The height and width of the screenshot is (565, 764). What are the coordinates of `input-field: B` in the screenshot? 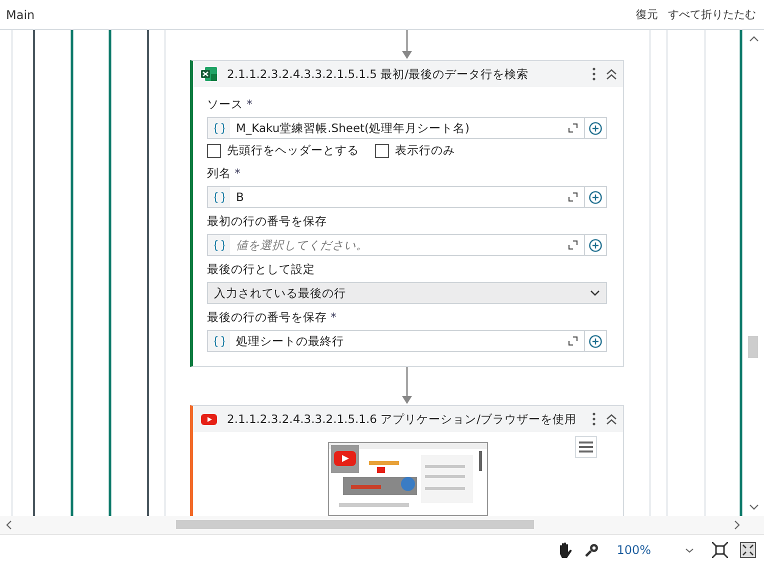 It's located at (407, 197).